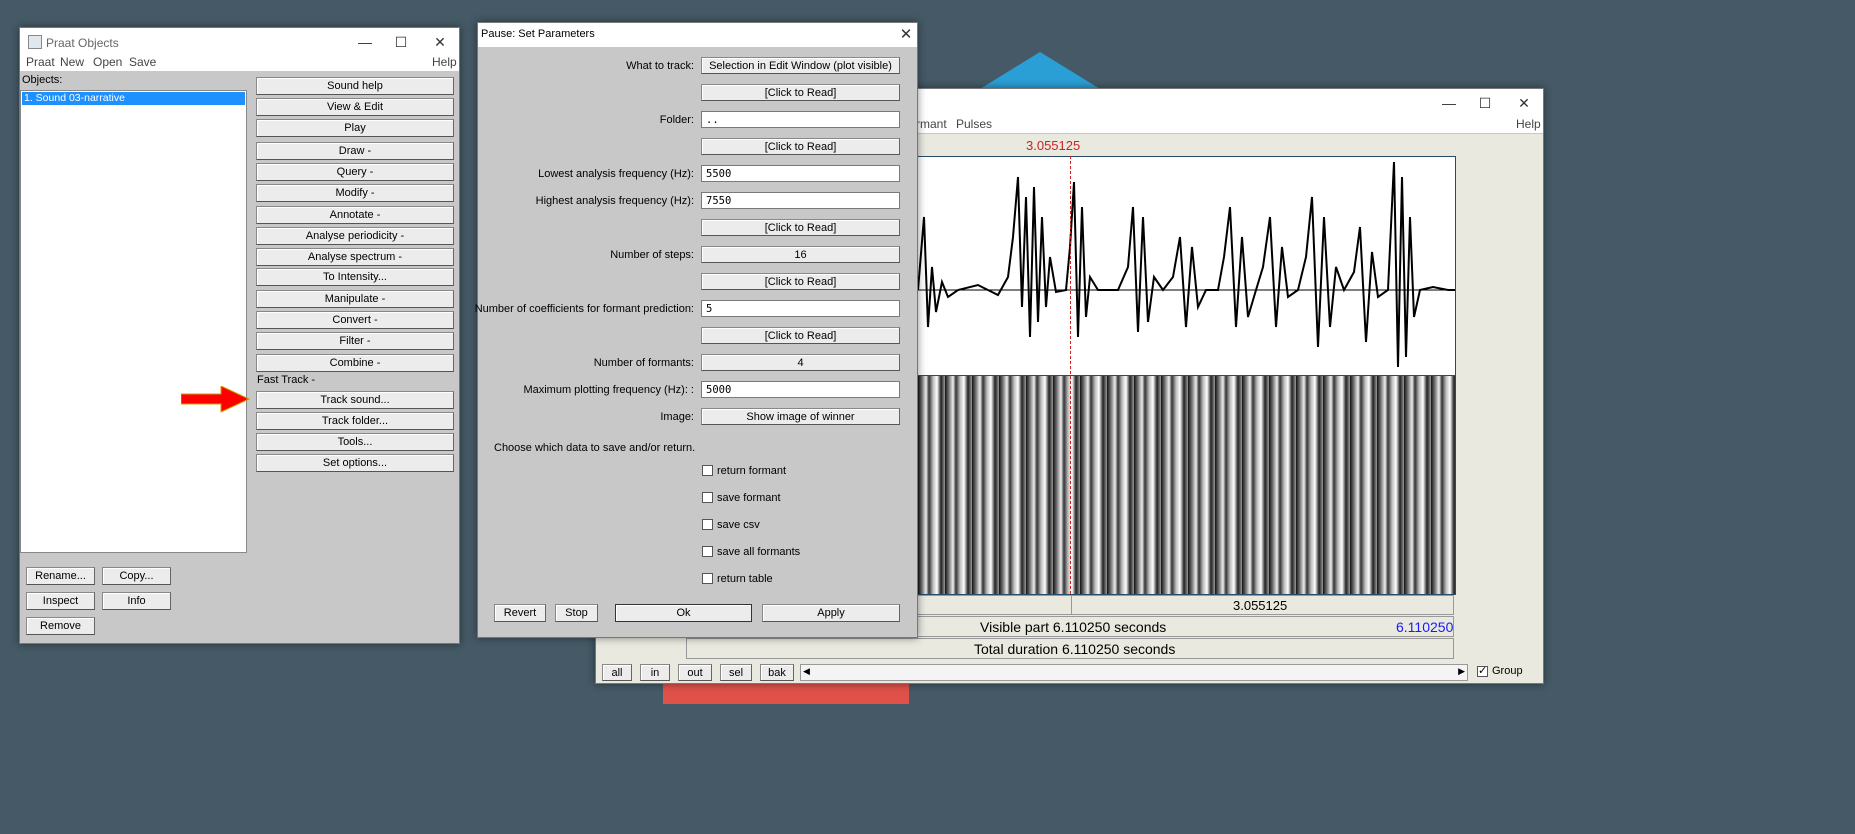 This screenshot has height=834, width=1855. I want to click on choose-data-text: Choose which data to save and/or return., so click(595, 448).